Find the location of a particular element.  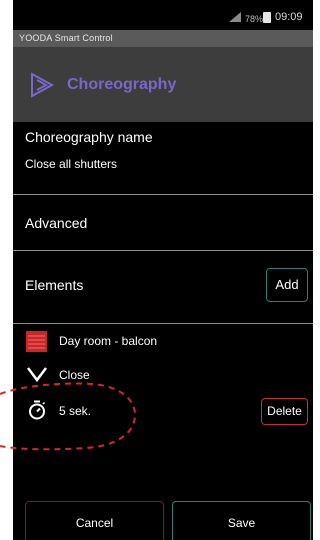

app-title: YOODA Smart Control is located at coordinates (66, 38).